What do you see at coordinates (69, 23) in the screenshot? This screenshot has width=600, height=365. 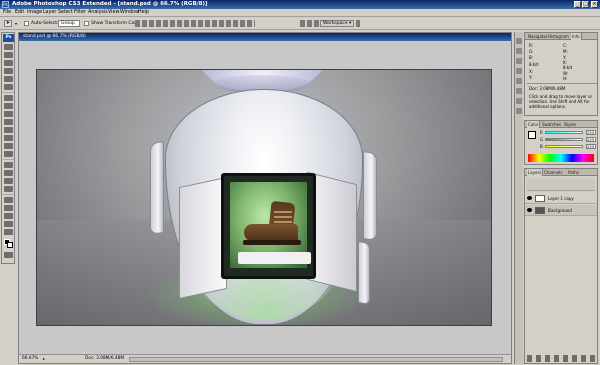 I see `auto-select-dropdown: Group` at bounding box center [69, 23].